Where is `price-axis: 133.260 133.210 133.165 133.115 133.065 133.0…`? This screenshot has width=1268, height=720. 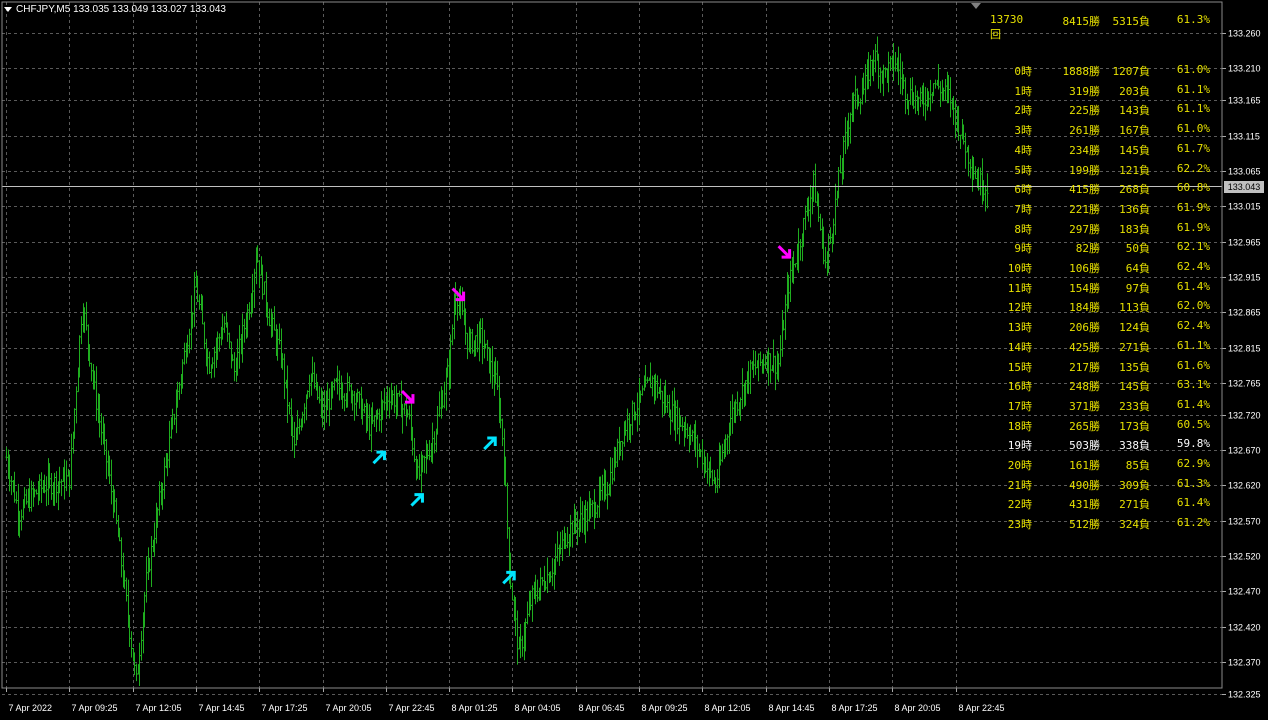
price-axis: 133.260 133.210 133.165 133.115 133.065 133.0… is located at coordinates (1241, 364).